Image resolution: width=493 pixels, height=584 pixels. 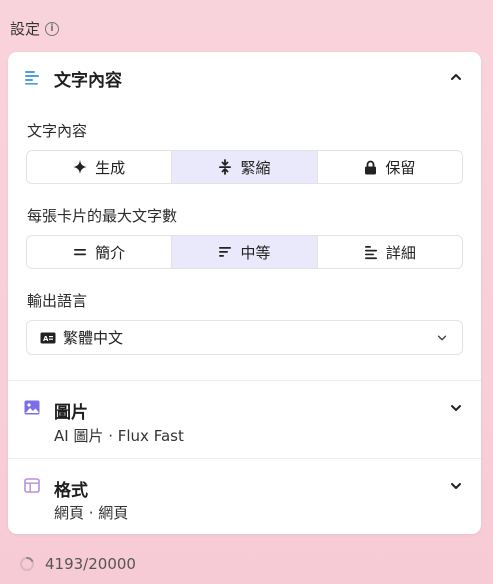 What do you see at coordinates (32, 78) in the screenshot?
I see `text-lines-icon` at bounding box center [32, 78].